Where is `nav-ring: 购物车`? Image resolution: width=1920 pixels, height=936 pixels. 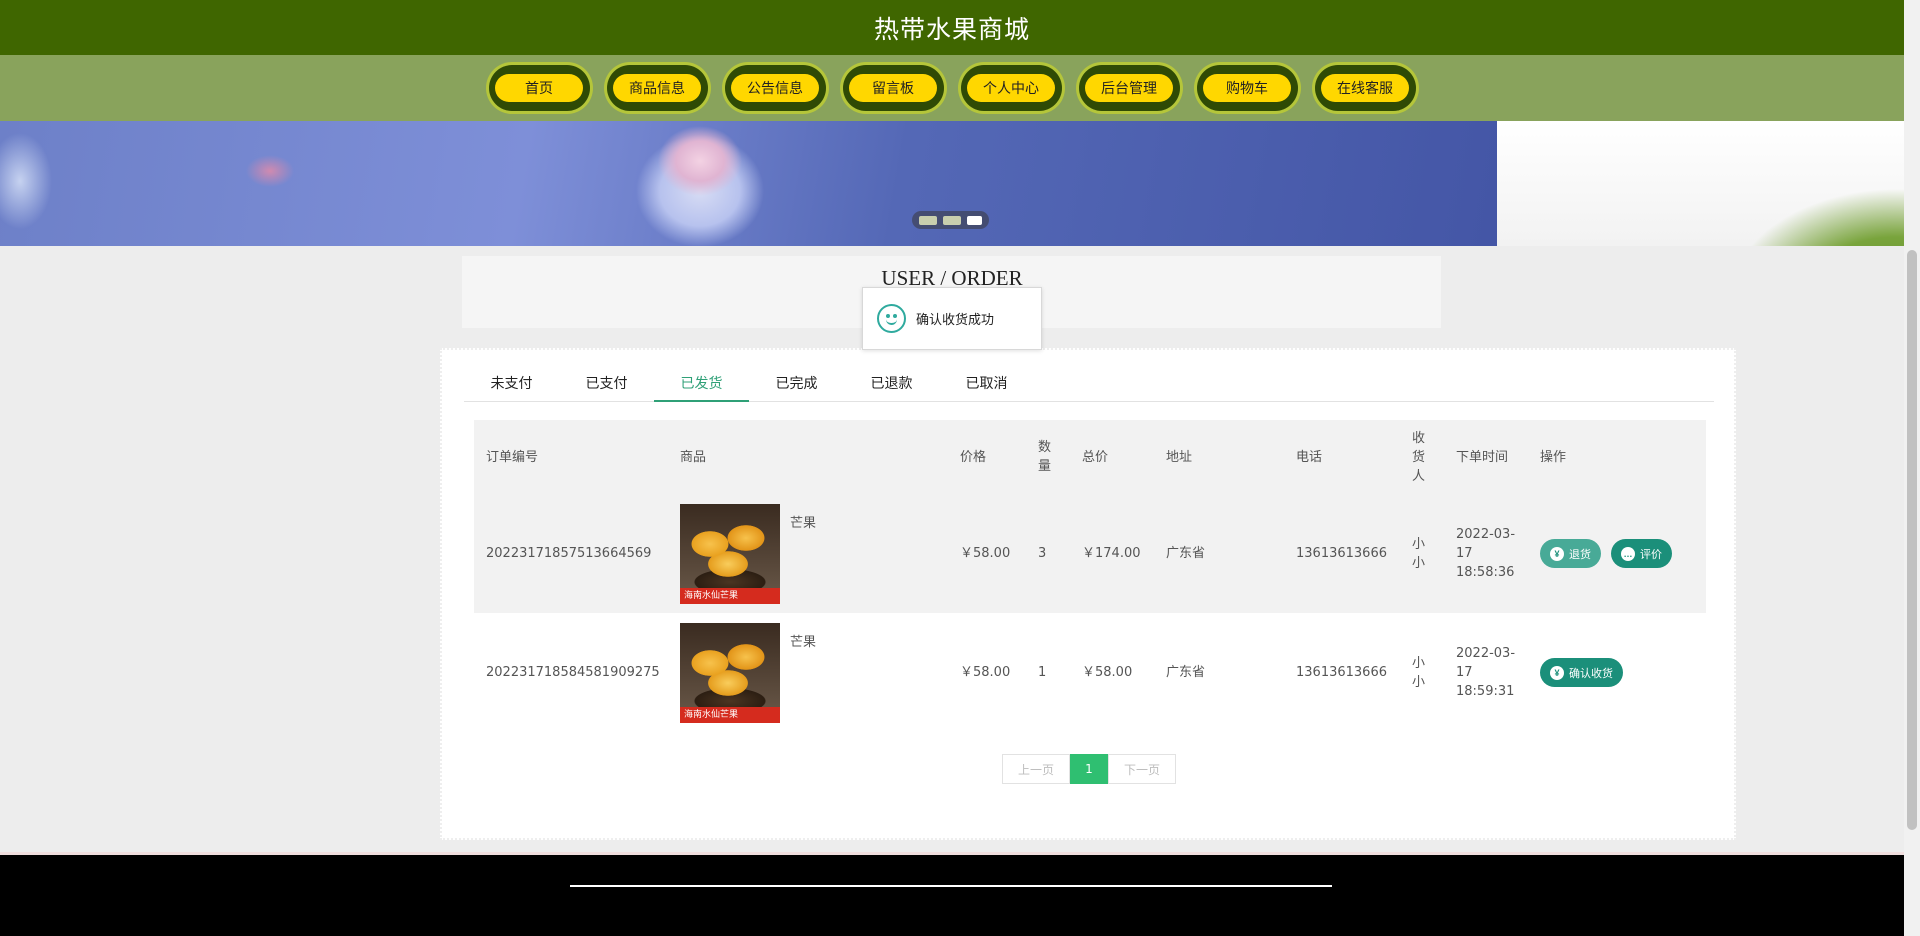 nav-ring: 购物车 is located at coordinates (1247, 88).